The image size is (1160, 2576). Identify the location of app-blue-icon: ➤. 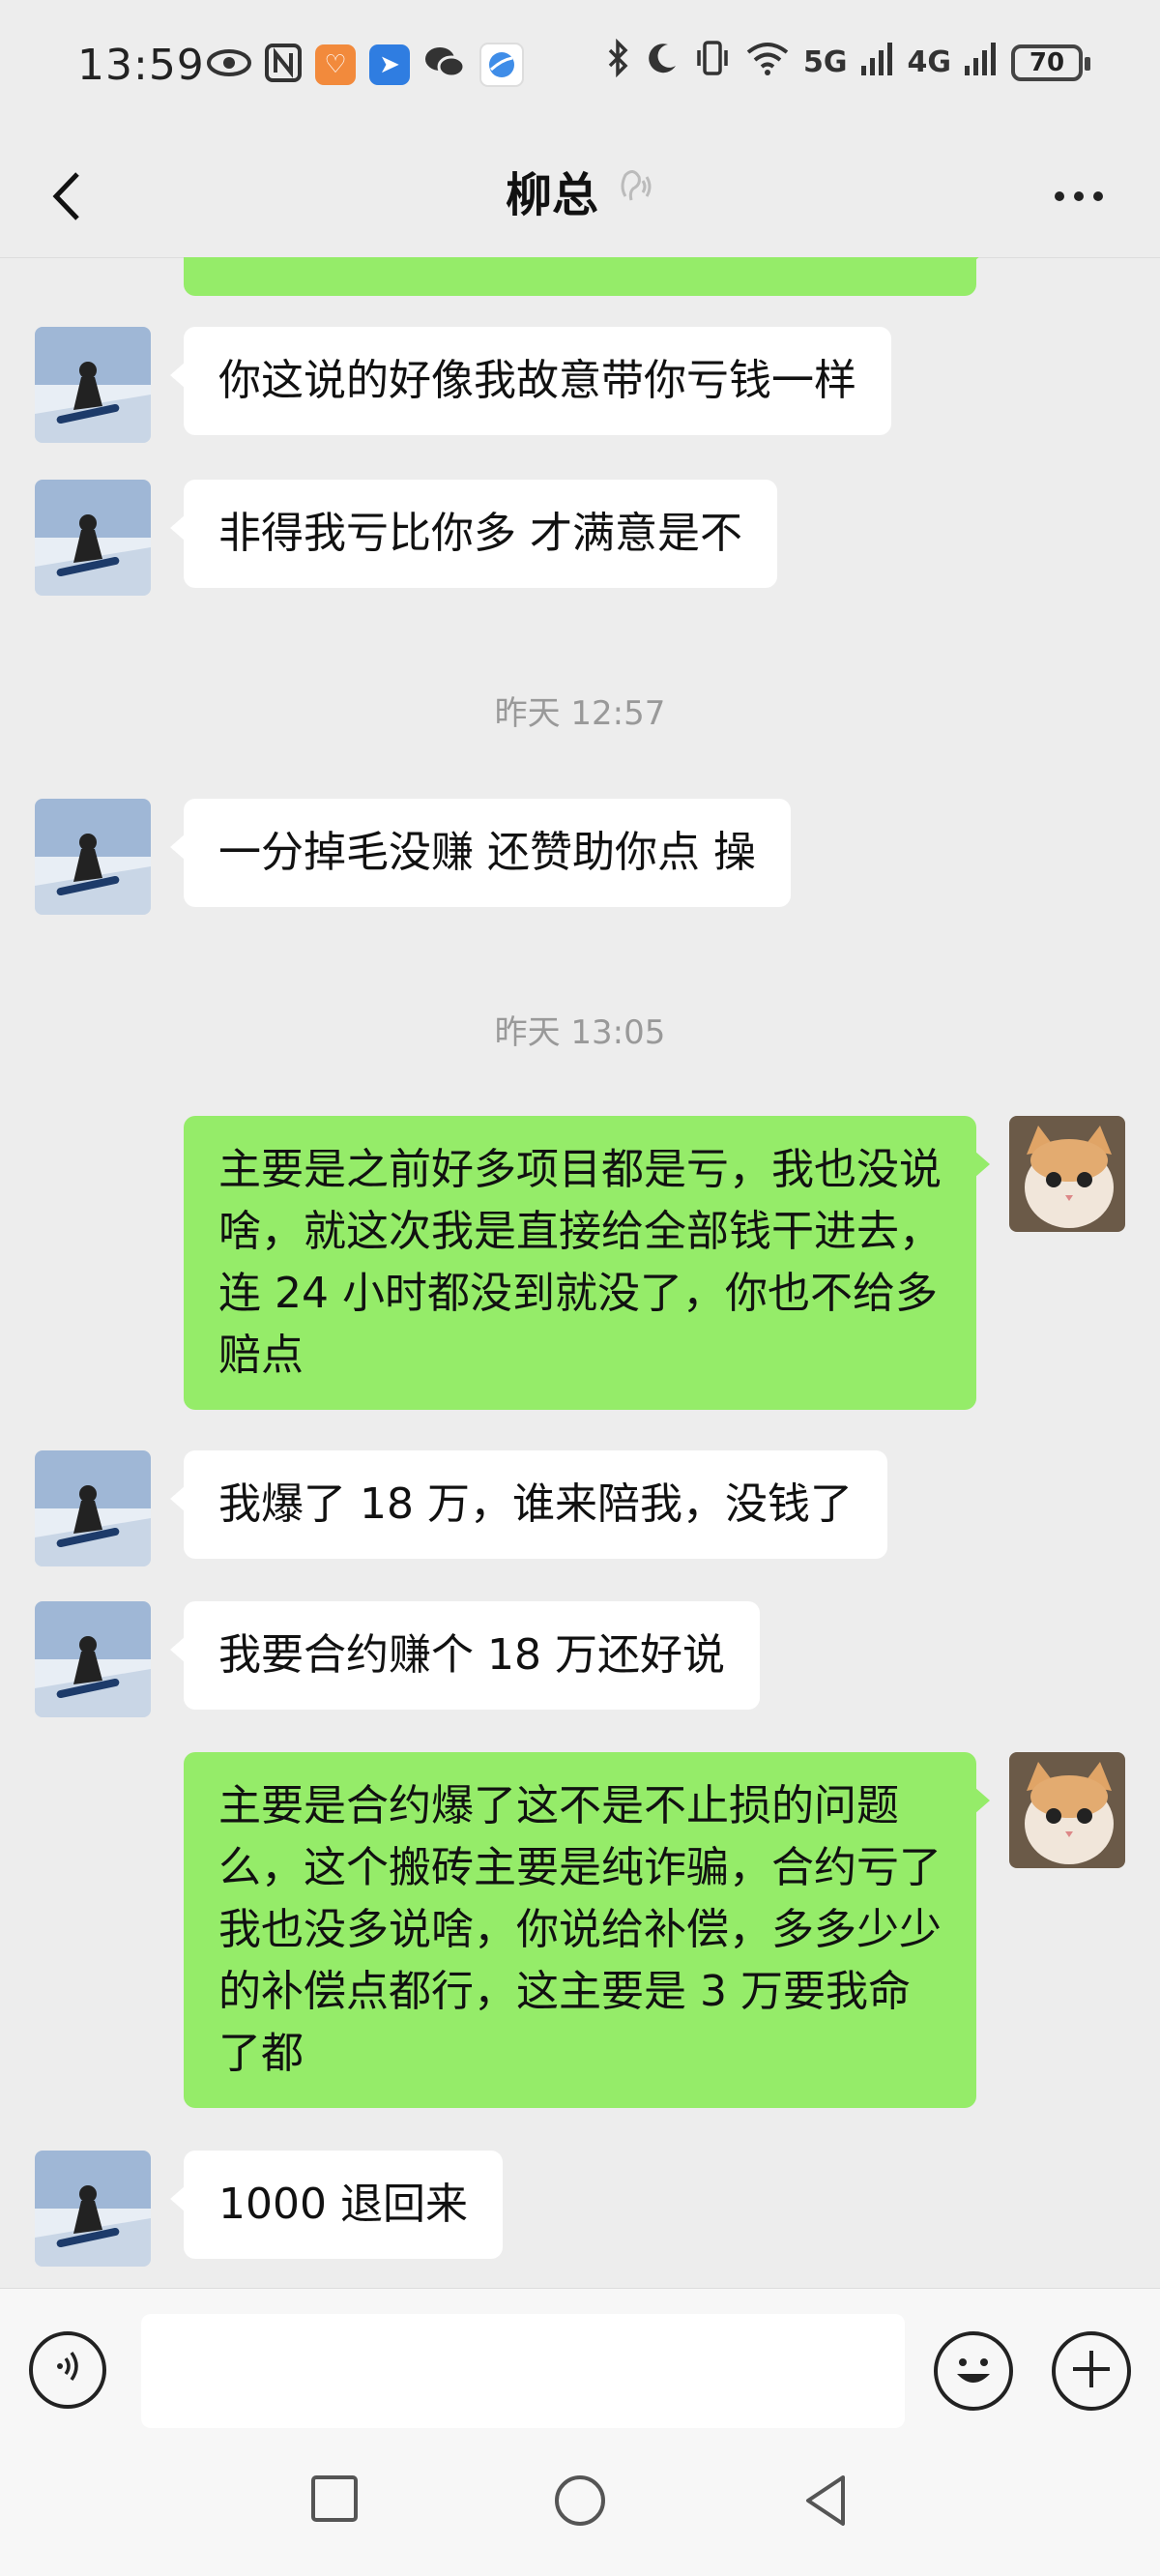
(390, 64).